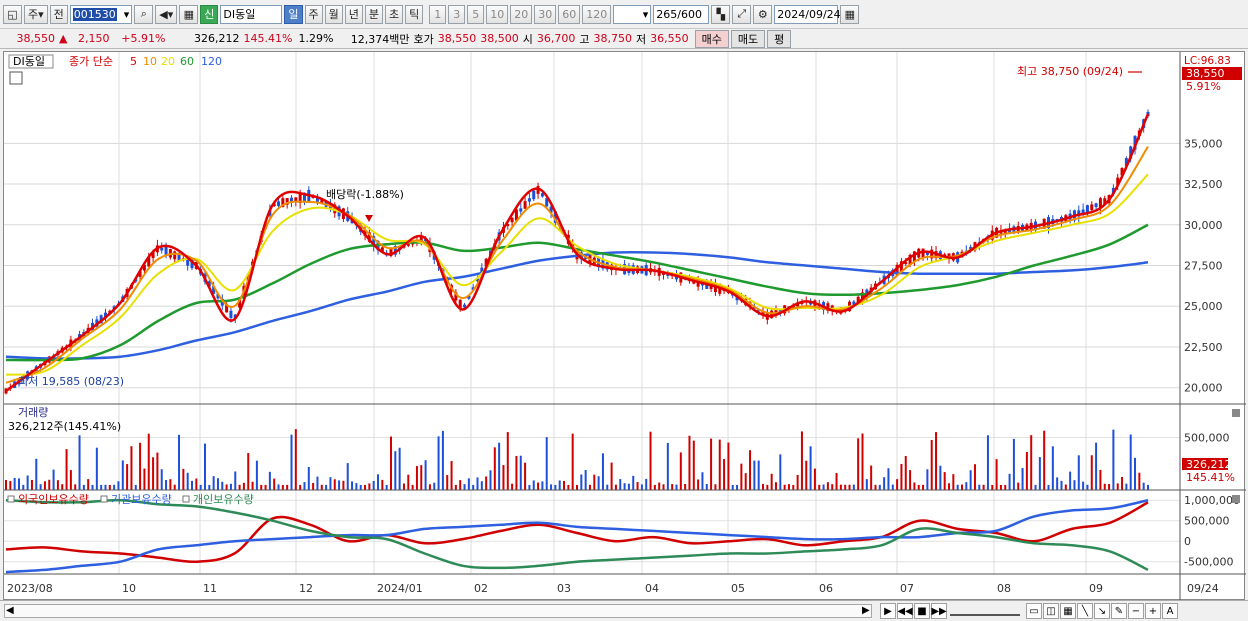 This screenshot has width=1248, height=621. What do you see at coordinates (438, 611) in the screenshot?
I see `scroll-track` at bounding box center [438, 611].